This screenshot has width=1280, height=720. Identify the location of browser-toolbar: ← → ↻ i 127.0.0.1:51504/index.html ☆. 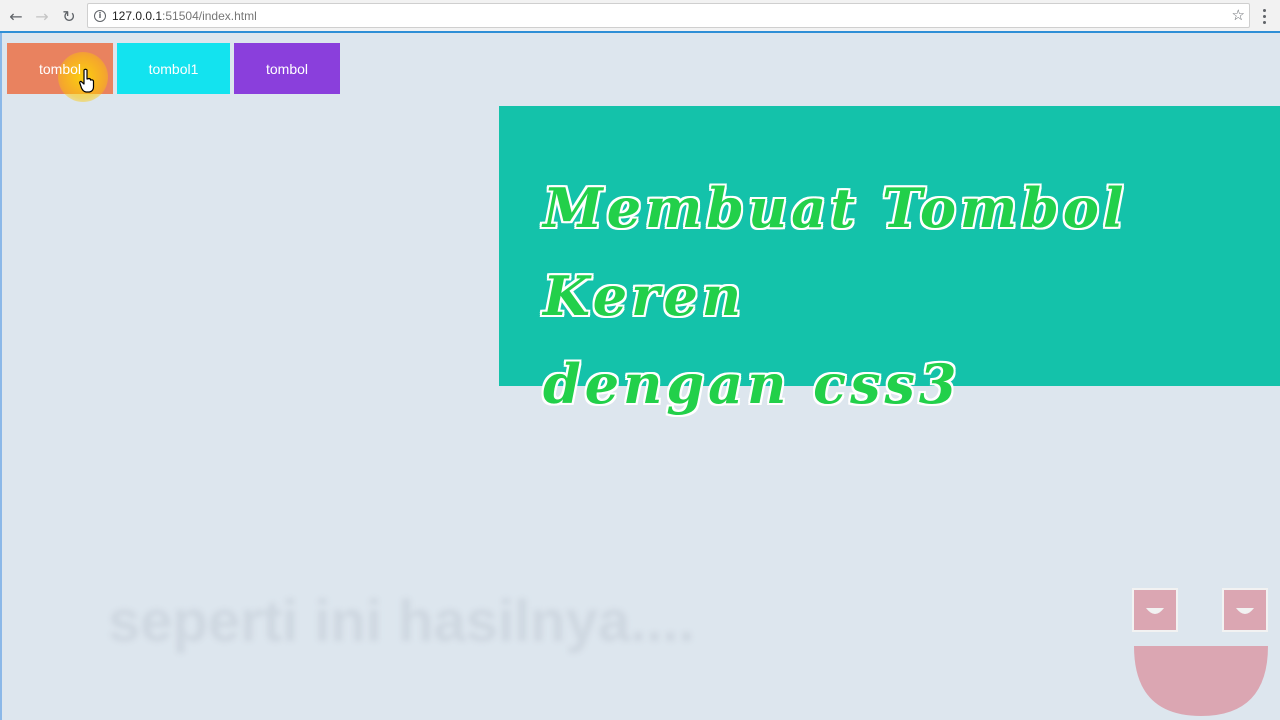
(640, 16).